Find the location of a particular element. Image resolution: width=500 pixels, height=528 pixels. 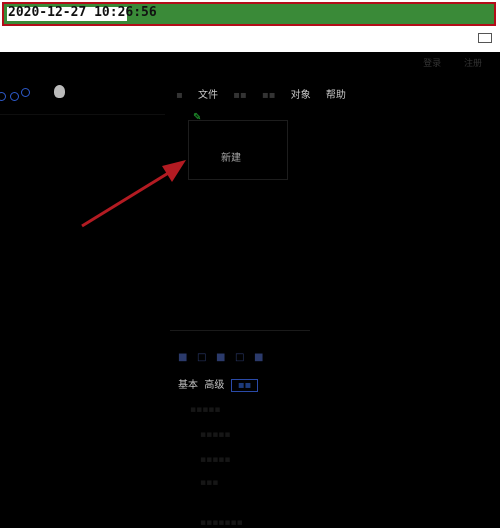

arrow-shaft is located at coordinates (126, 199).